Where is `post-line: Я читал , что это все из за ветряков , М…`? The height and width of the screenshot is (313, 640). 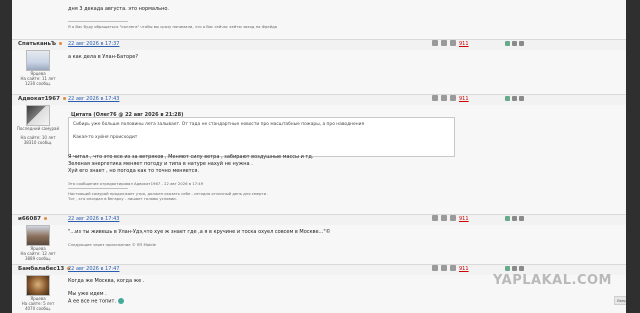
post-line: Я читал , что это все из за ветряков , М… is located at coordinates (191, 157).